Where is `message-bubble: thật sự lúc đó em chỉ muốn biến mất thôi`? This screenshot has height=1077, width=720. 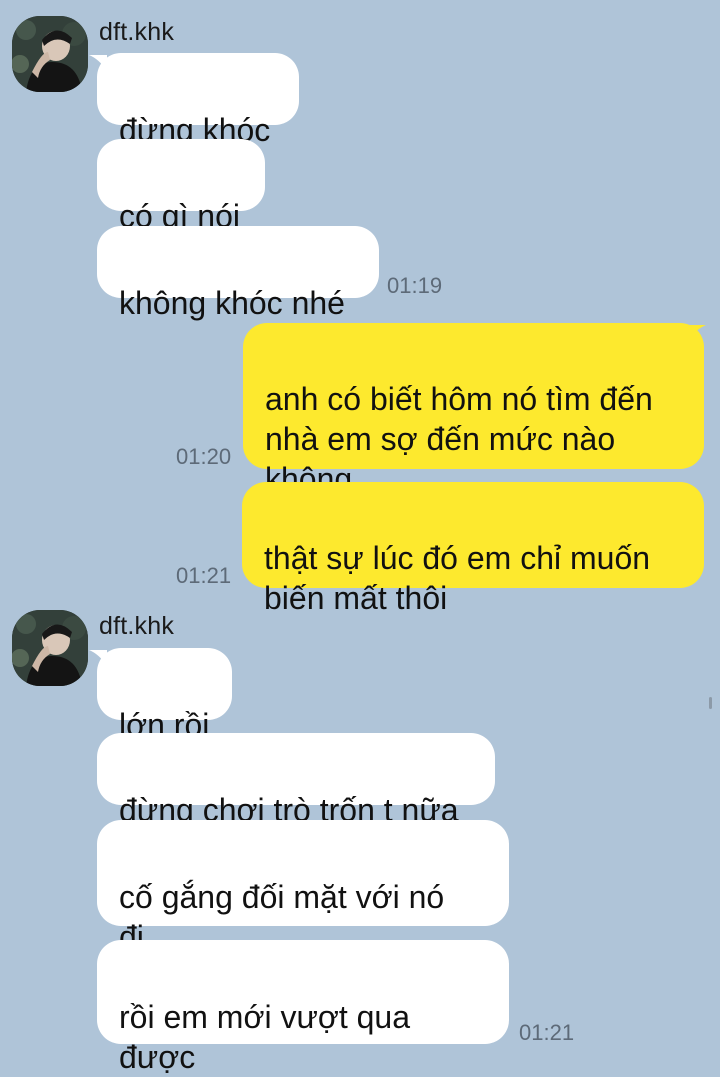 message-bubble: thật sự lúc đó em chỉ muốn biến mất thôi is located at coordinates (473, 549).